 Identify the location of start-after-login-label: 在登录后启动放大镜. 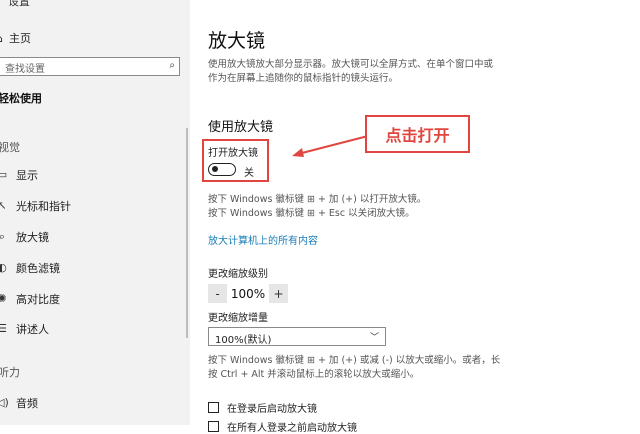
(272, 409).